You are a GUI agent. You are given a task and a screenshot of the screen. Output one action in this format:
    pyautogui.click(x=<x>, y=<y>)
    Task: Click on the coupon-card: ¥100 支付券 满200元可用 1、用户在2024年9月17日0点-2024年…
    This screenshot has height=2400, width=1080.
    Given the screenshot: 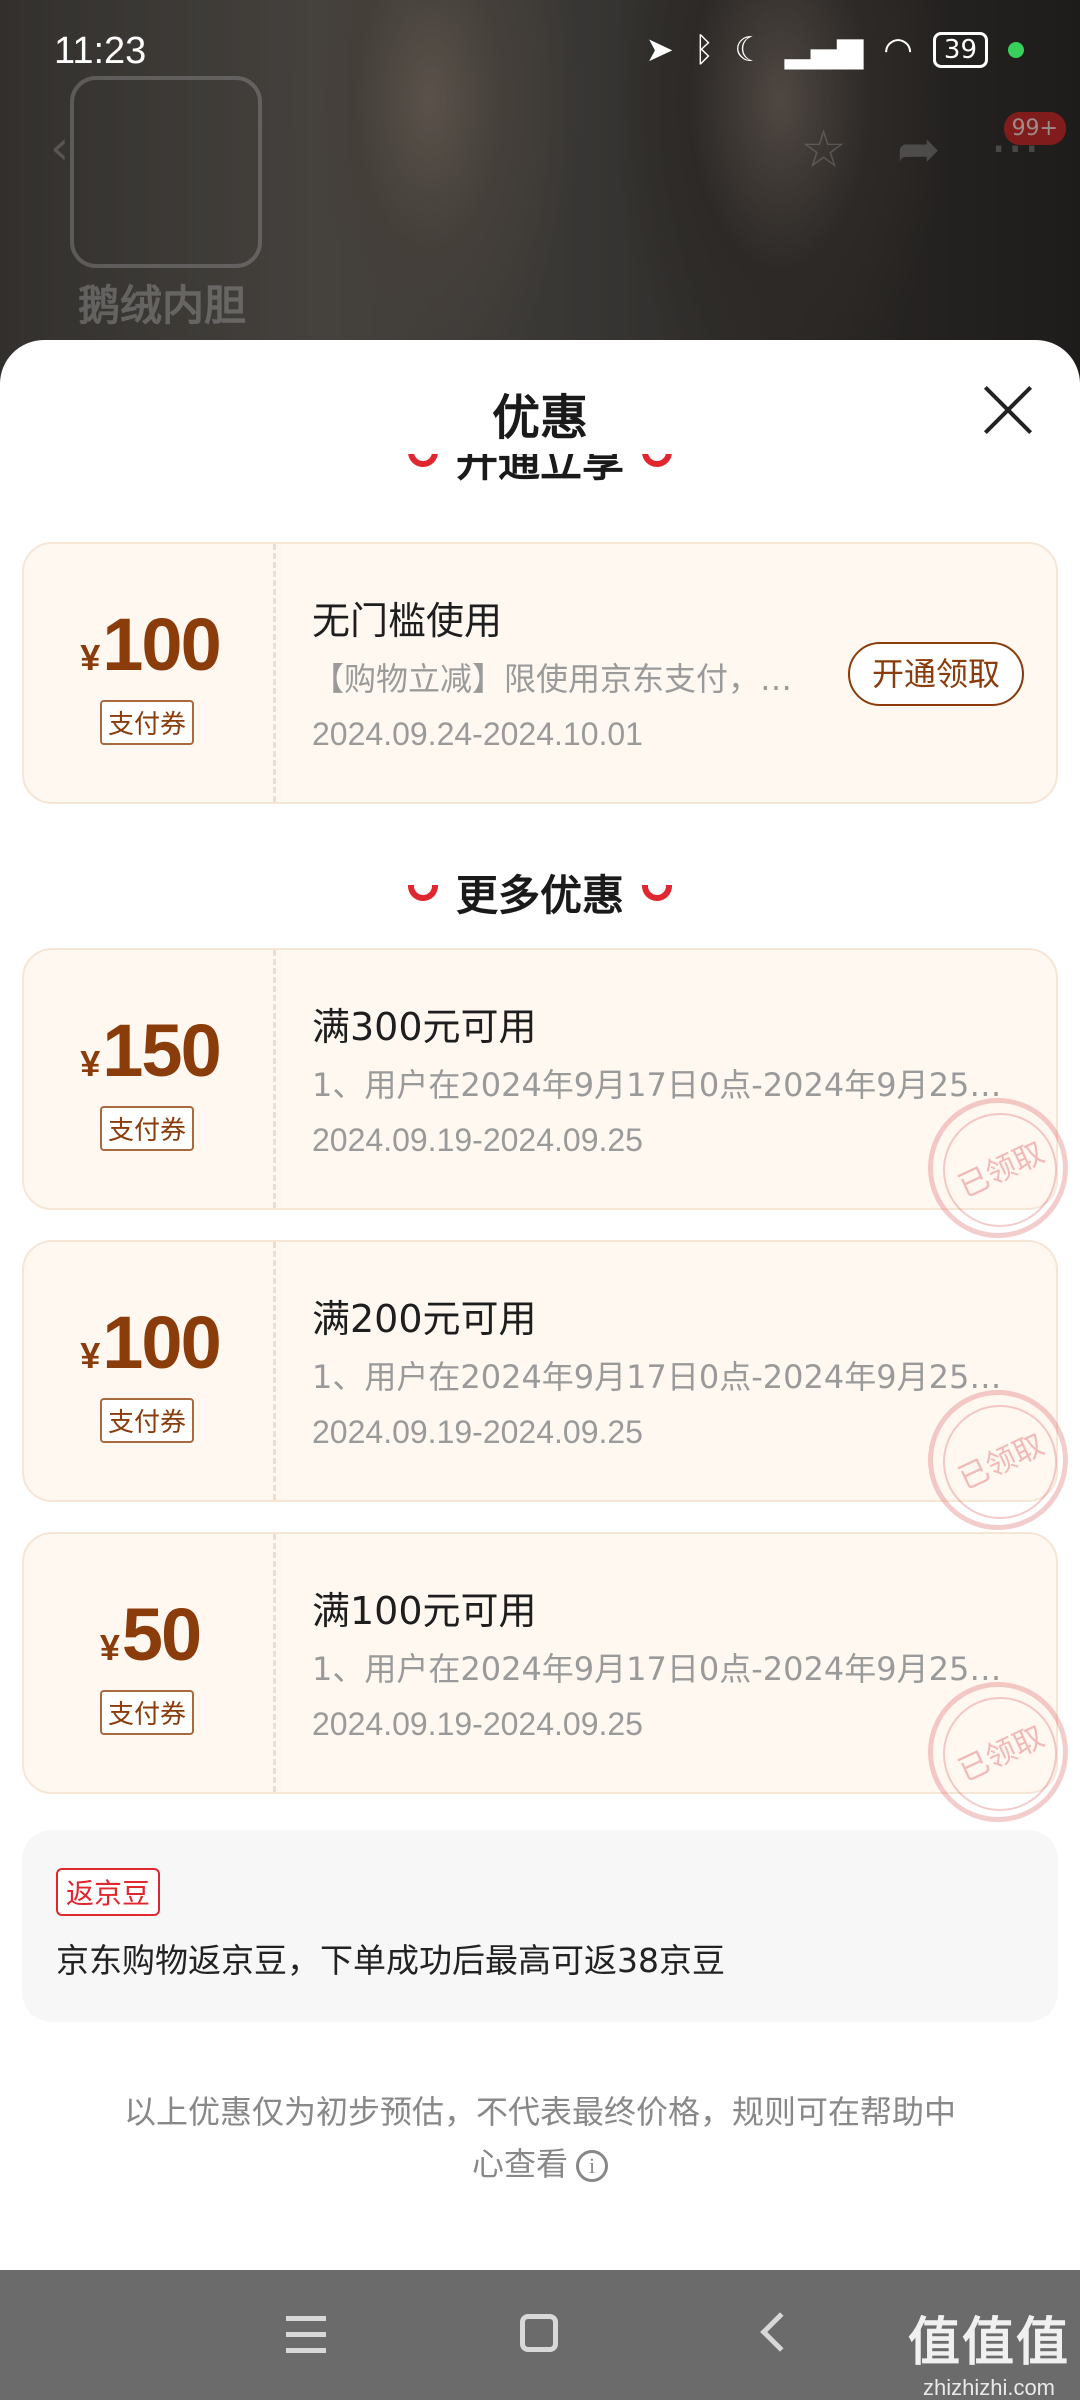 What is the action you would take?
    pyautogui.click(x=545, y=1385)
    